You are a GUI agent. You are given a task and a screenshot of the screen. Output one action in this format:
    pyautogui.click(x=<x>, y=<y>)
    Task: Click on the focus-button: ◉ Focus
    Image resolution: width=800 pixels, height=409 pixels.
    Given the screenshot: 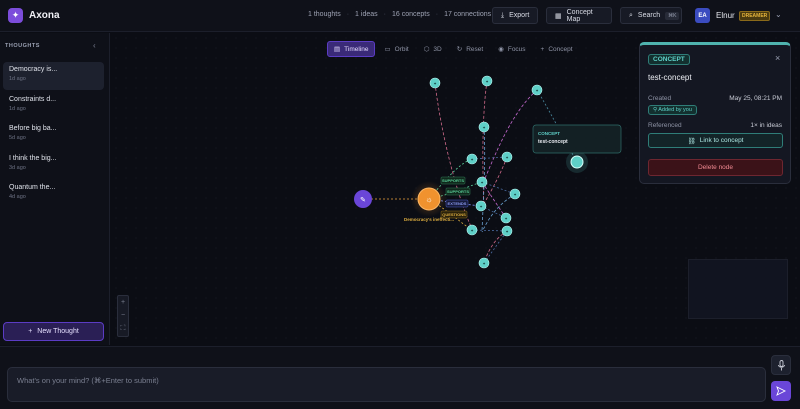 What is the action you would take?
    pyautogui.click(x=511, y=49)
    